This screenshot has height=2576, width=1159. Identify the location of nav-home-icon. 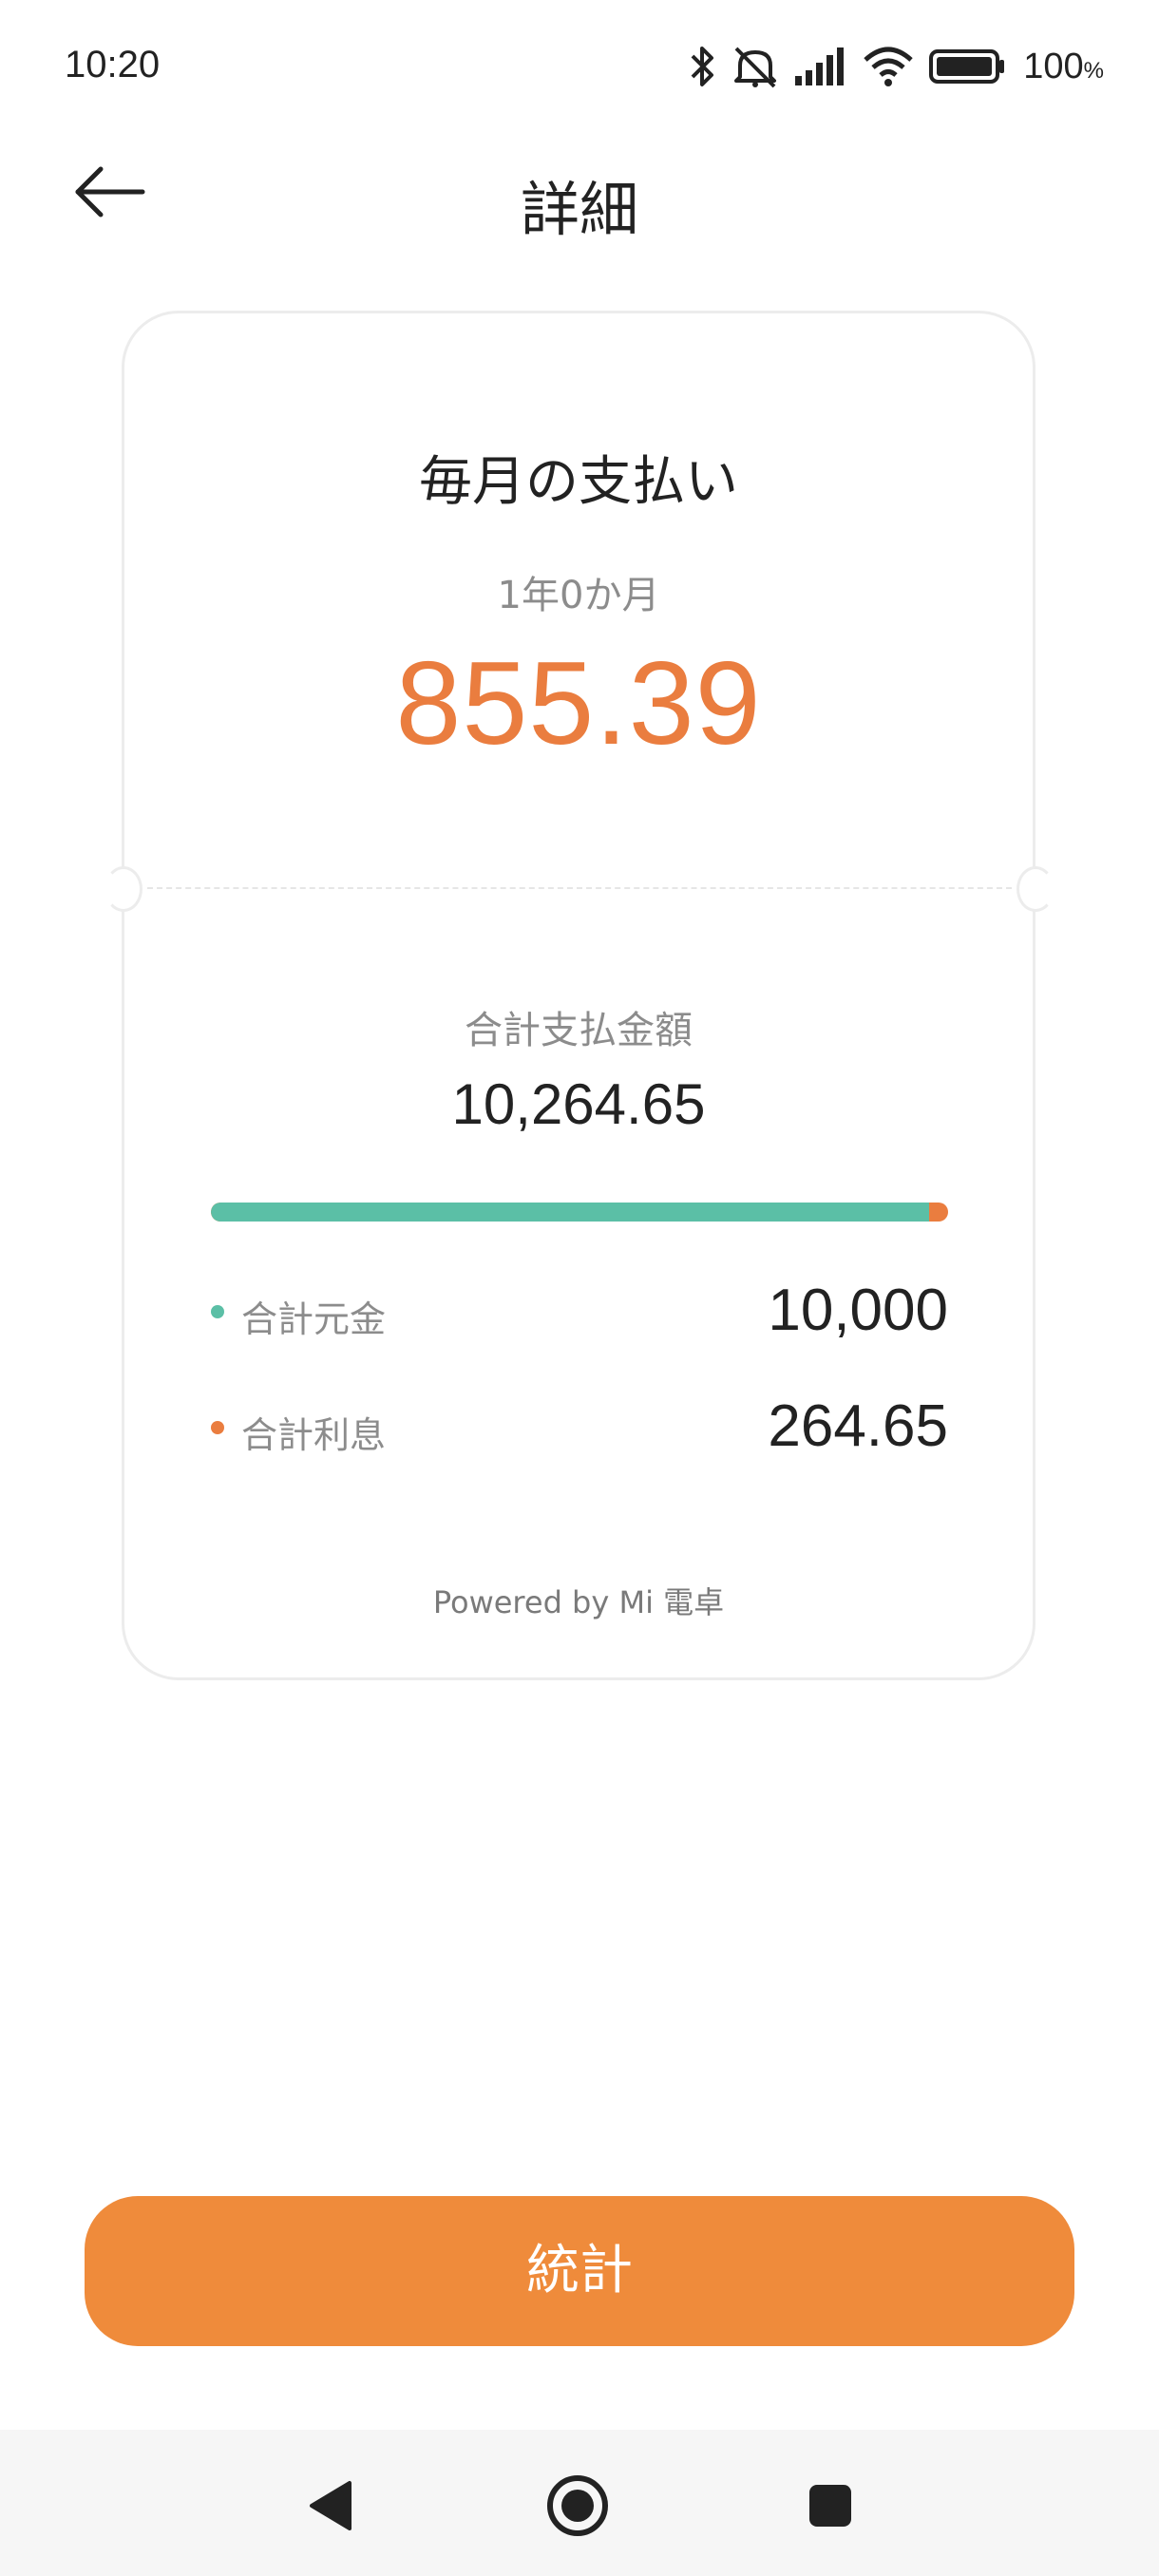
(577, 2505).